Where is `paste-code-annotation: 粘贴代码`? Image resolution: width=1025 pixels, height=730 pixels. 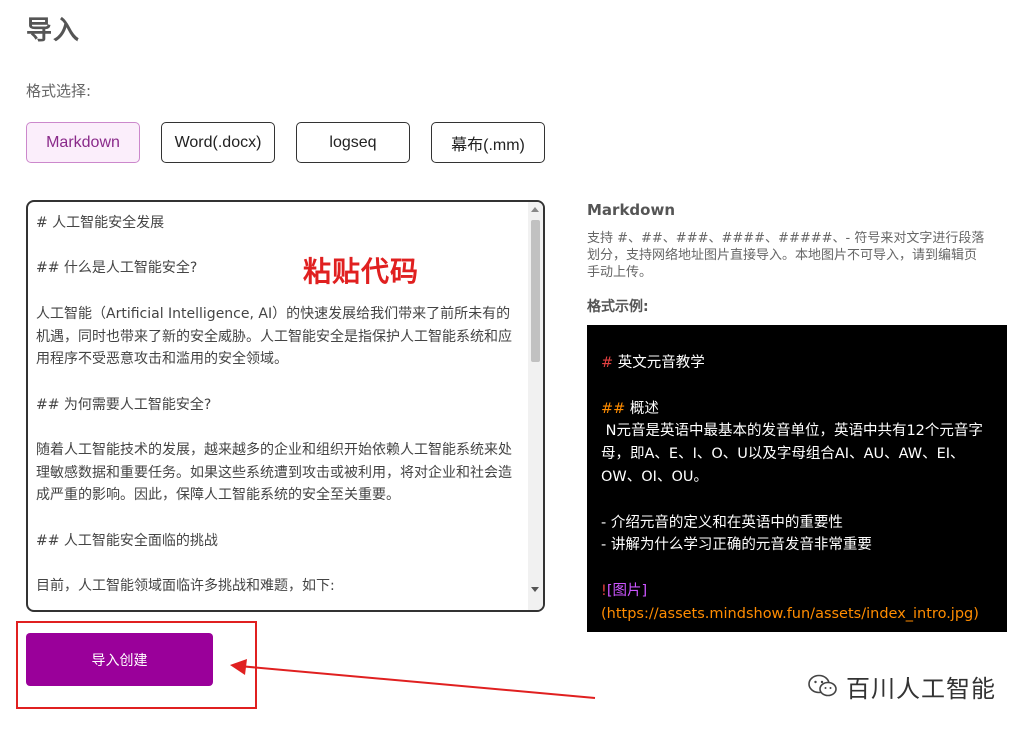 paste-code-annotation: 粘贴代码 is located at coordinates (361, 271).